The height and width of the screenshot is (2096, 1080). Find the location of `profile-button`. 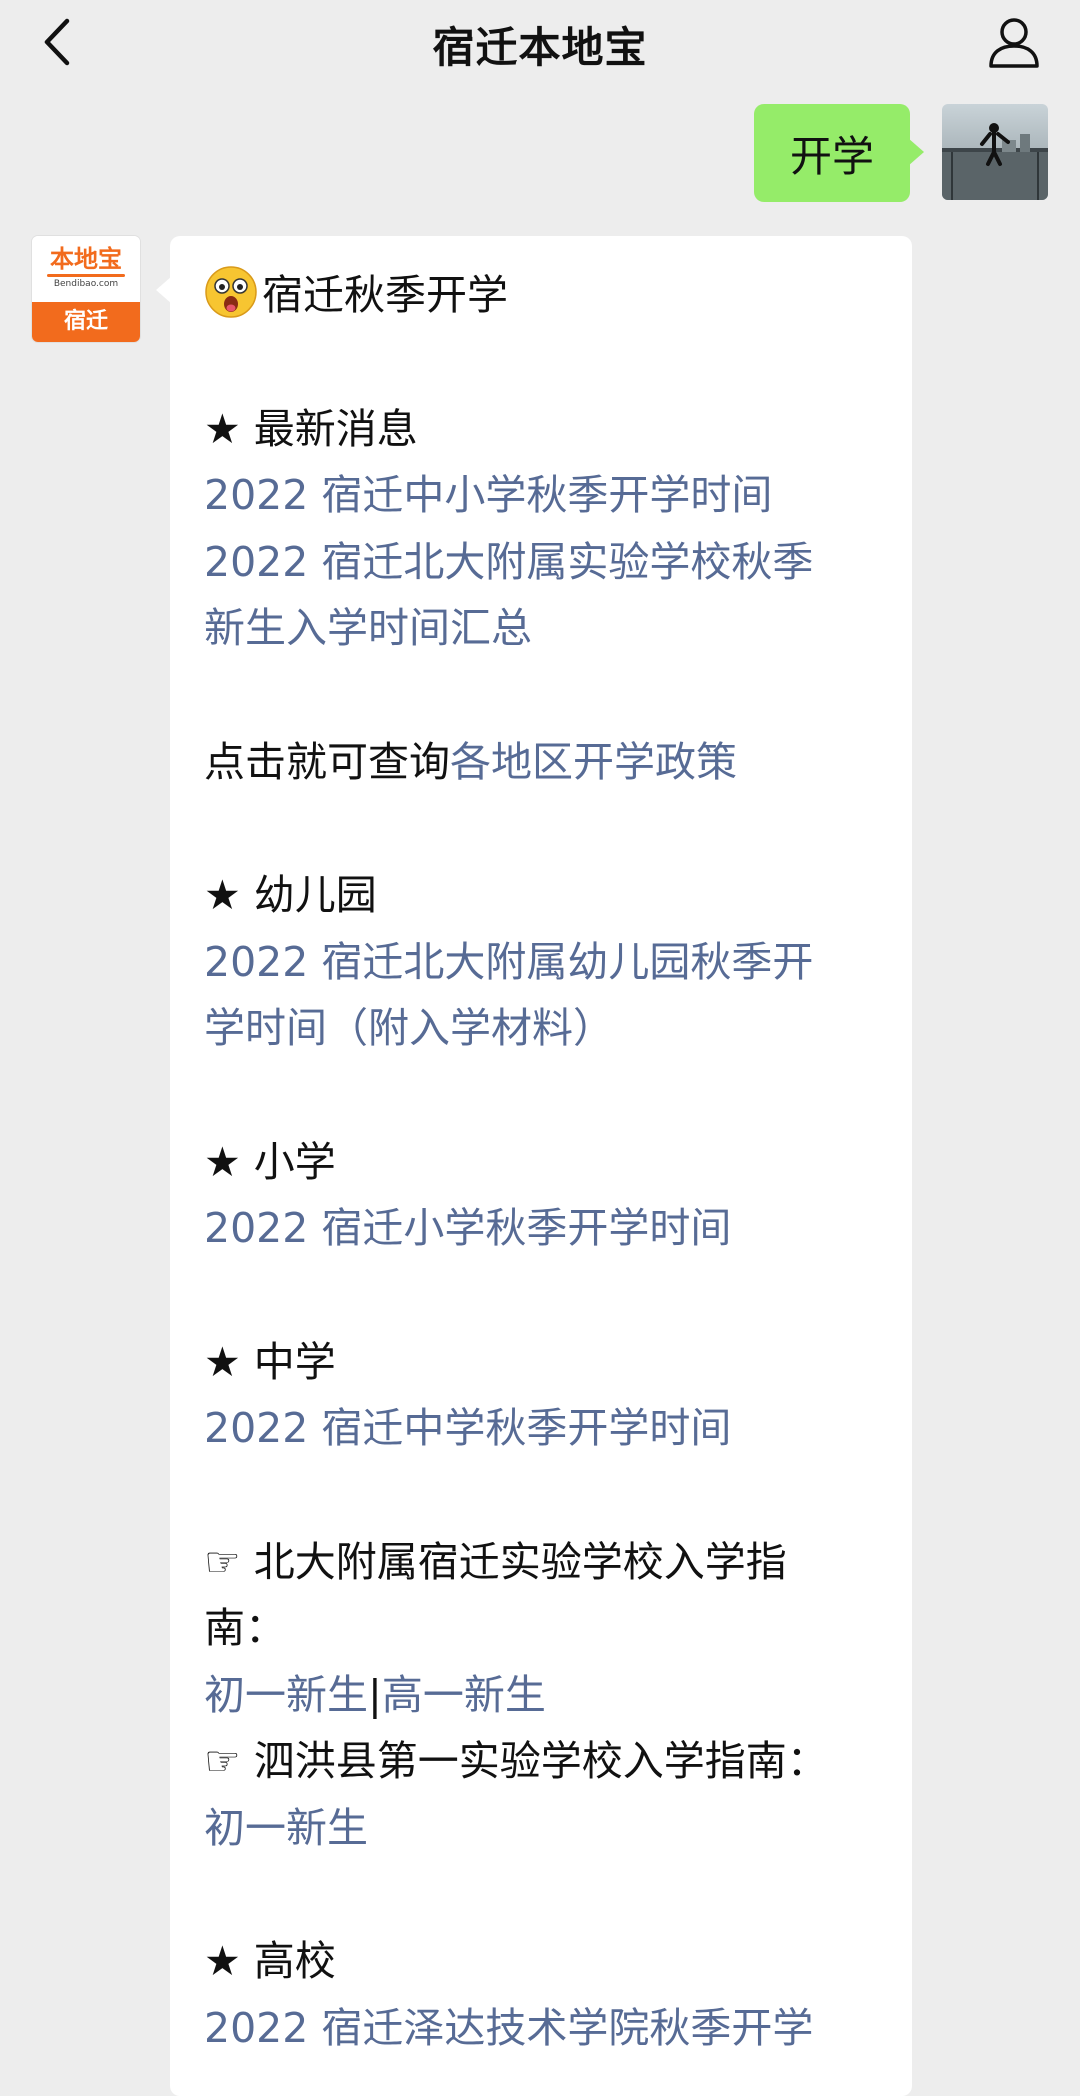

profile-button is located at coordinates (1014, 42).